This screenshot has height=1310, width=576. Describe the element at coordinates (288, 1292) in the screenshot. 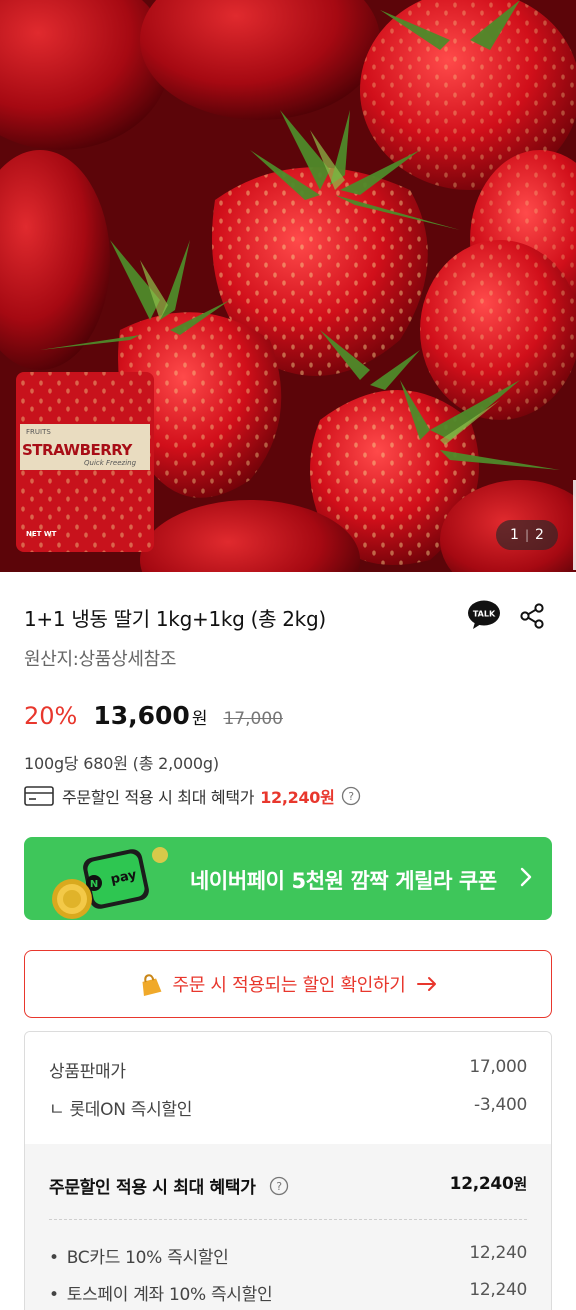

I see `toss-discount-row: 토스페이 계좌 10% 즉시할인 12,240` at that location.